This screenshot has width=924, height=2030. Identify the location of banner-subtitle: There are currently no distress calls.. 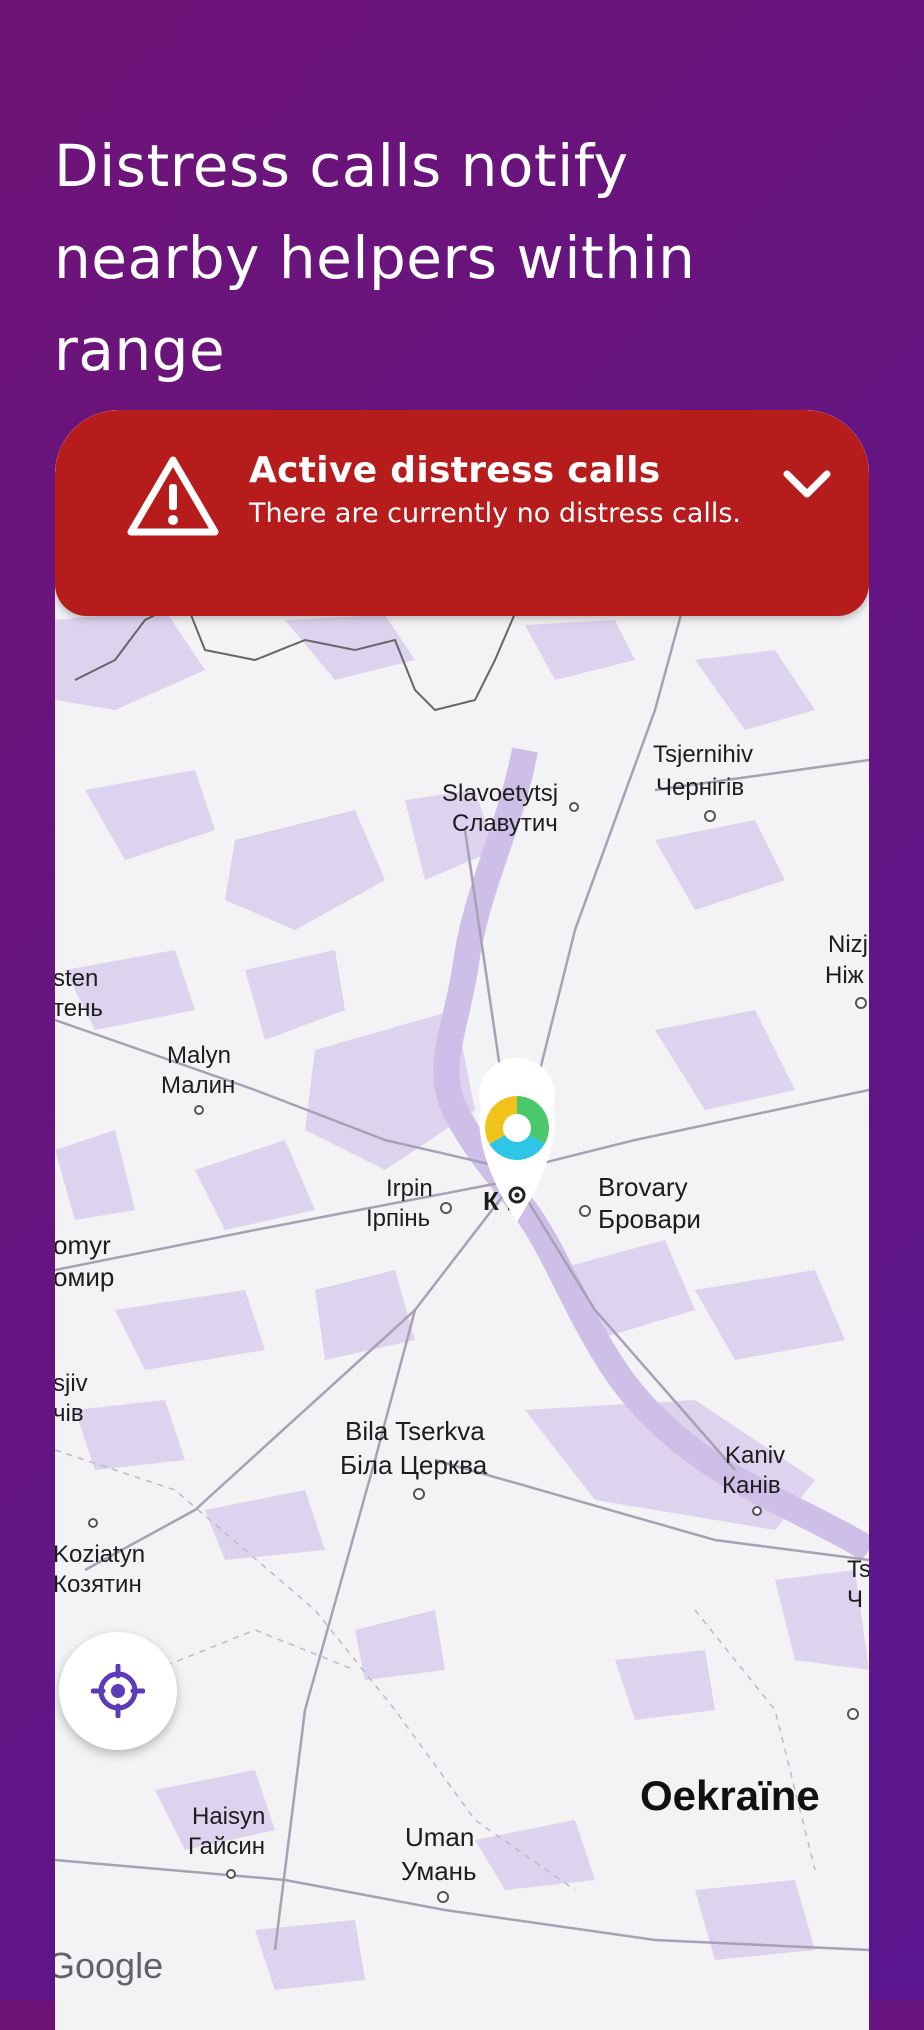
(495, 513).